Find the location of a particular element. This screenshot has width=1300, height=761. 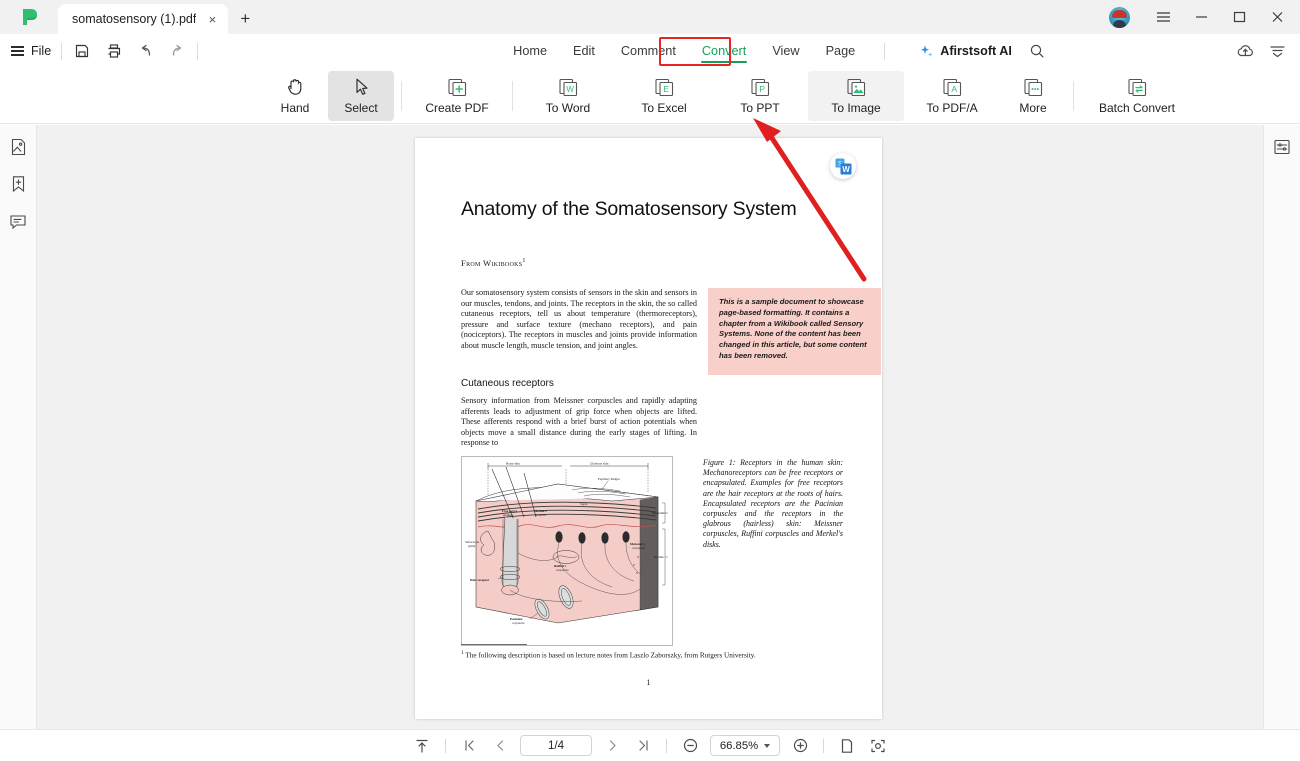

to-ppt-icon: P is located at coordinates (760, 87).